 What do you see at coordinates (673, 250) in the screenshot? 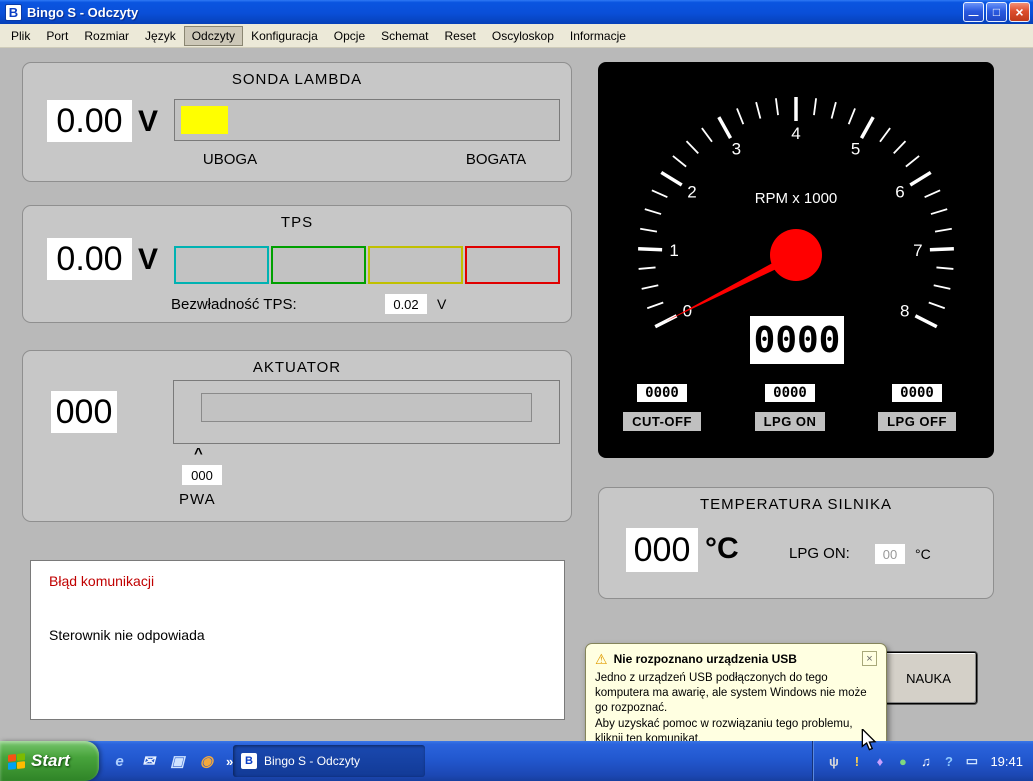
I see `gauge-scale-1: 1` at bounding box center [673, 250].